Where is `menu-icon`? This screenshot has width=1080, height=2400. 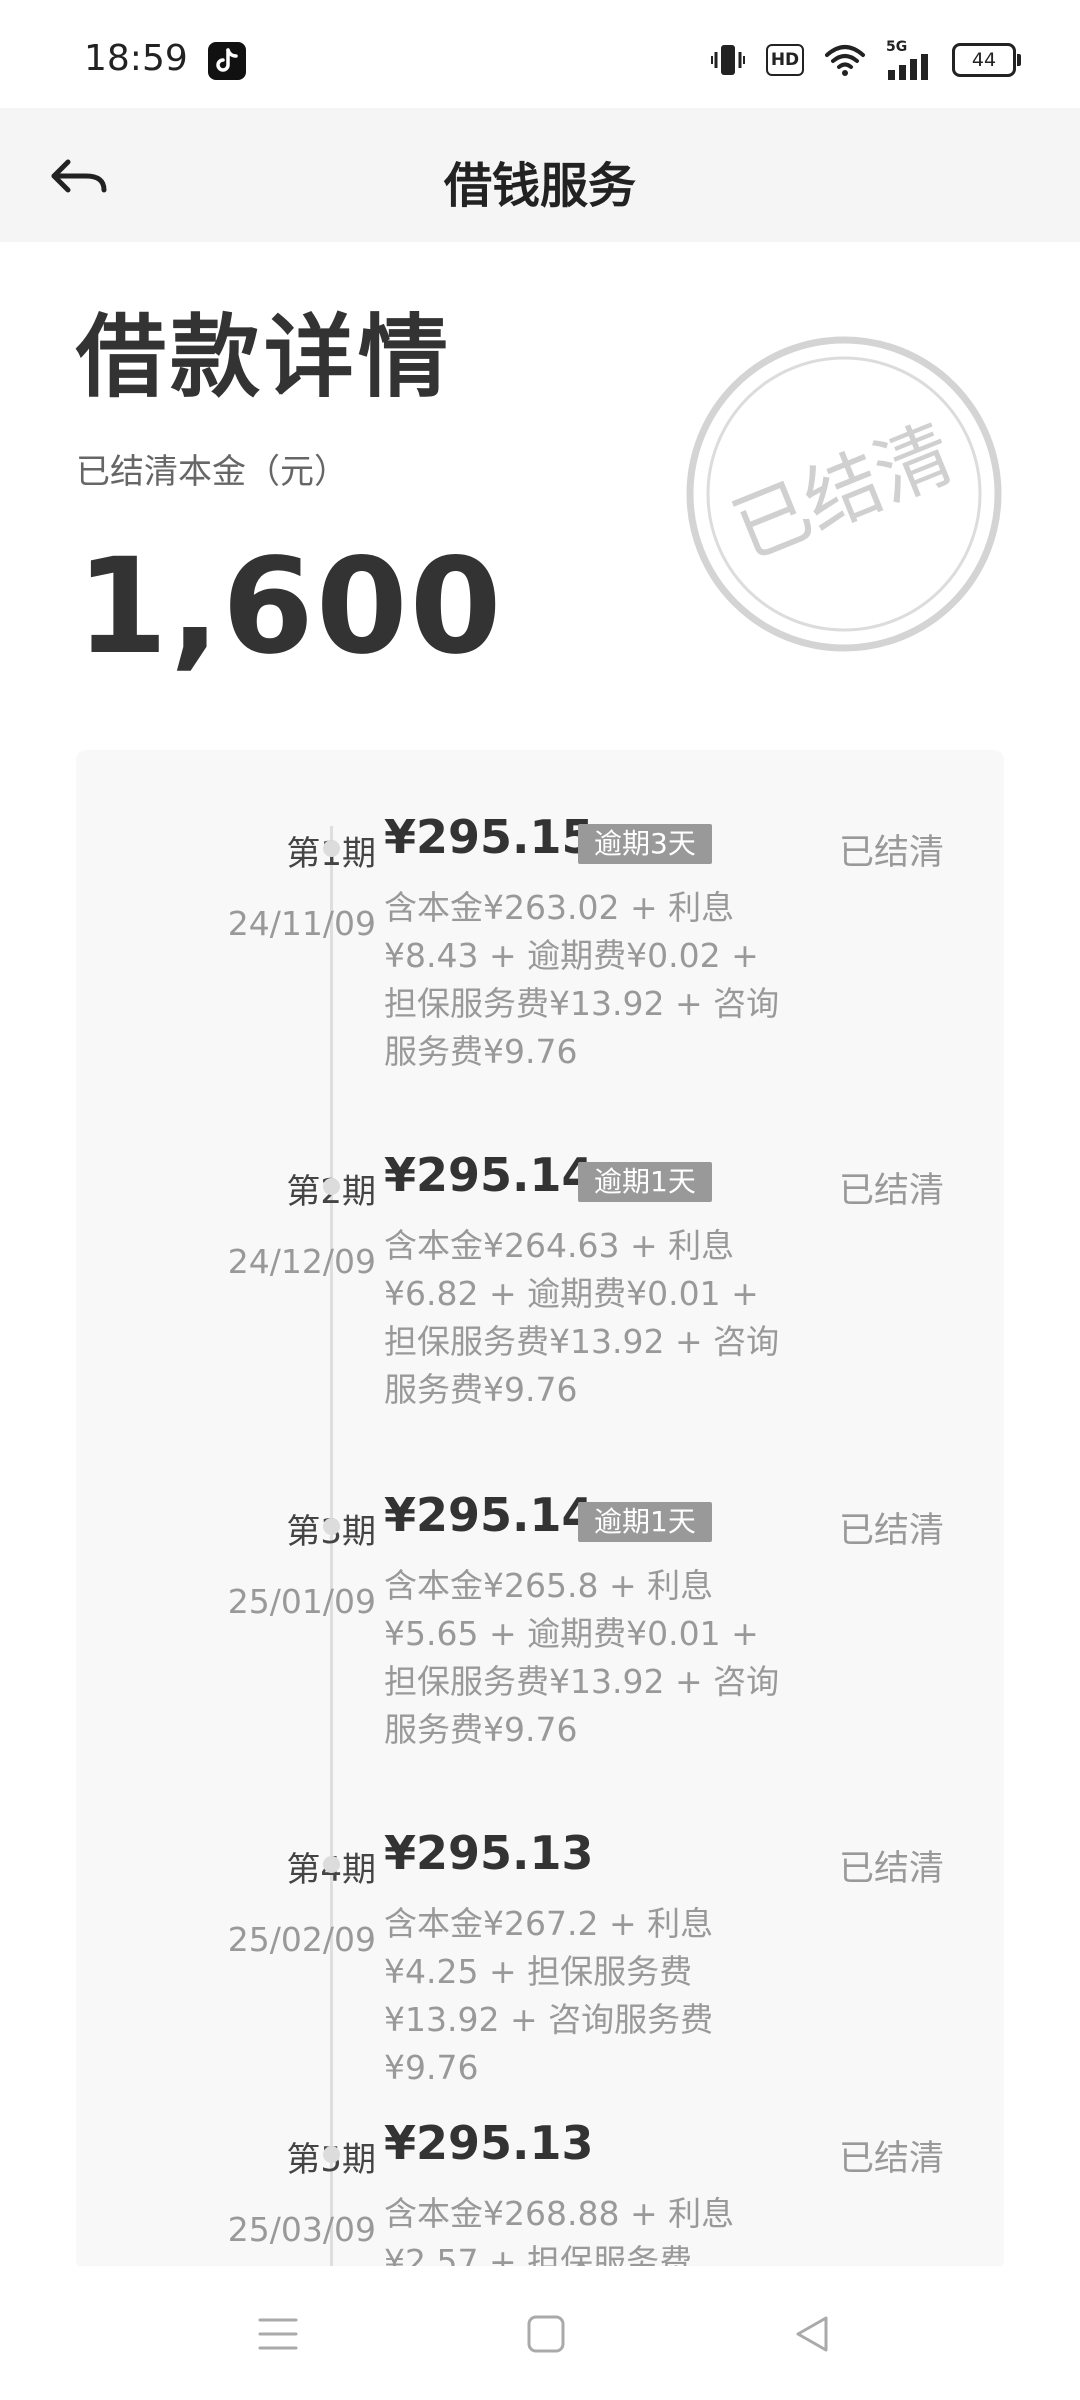 menu-icon is located at coordinates (278, 2334).